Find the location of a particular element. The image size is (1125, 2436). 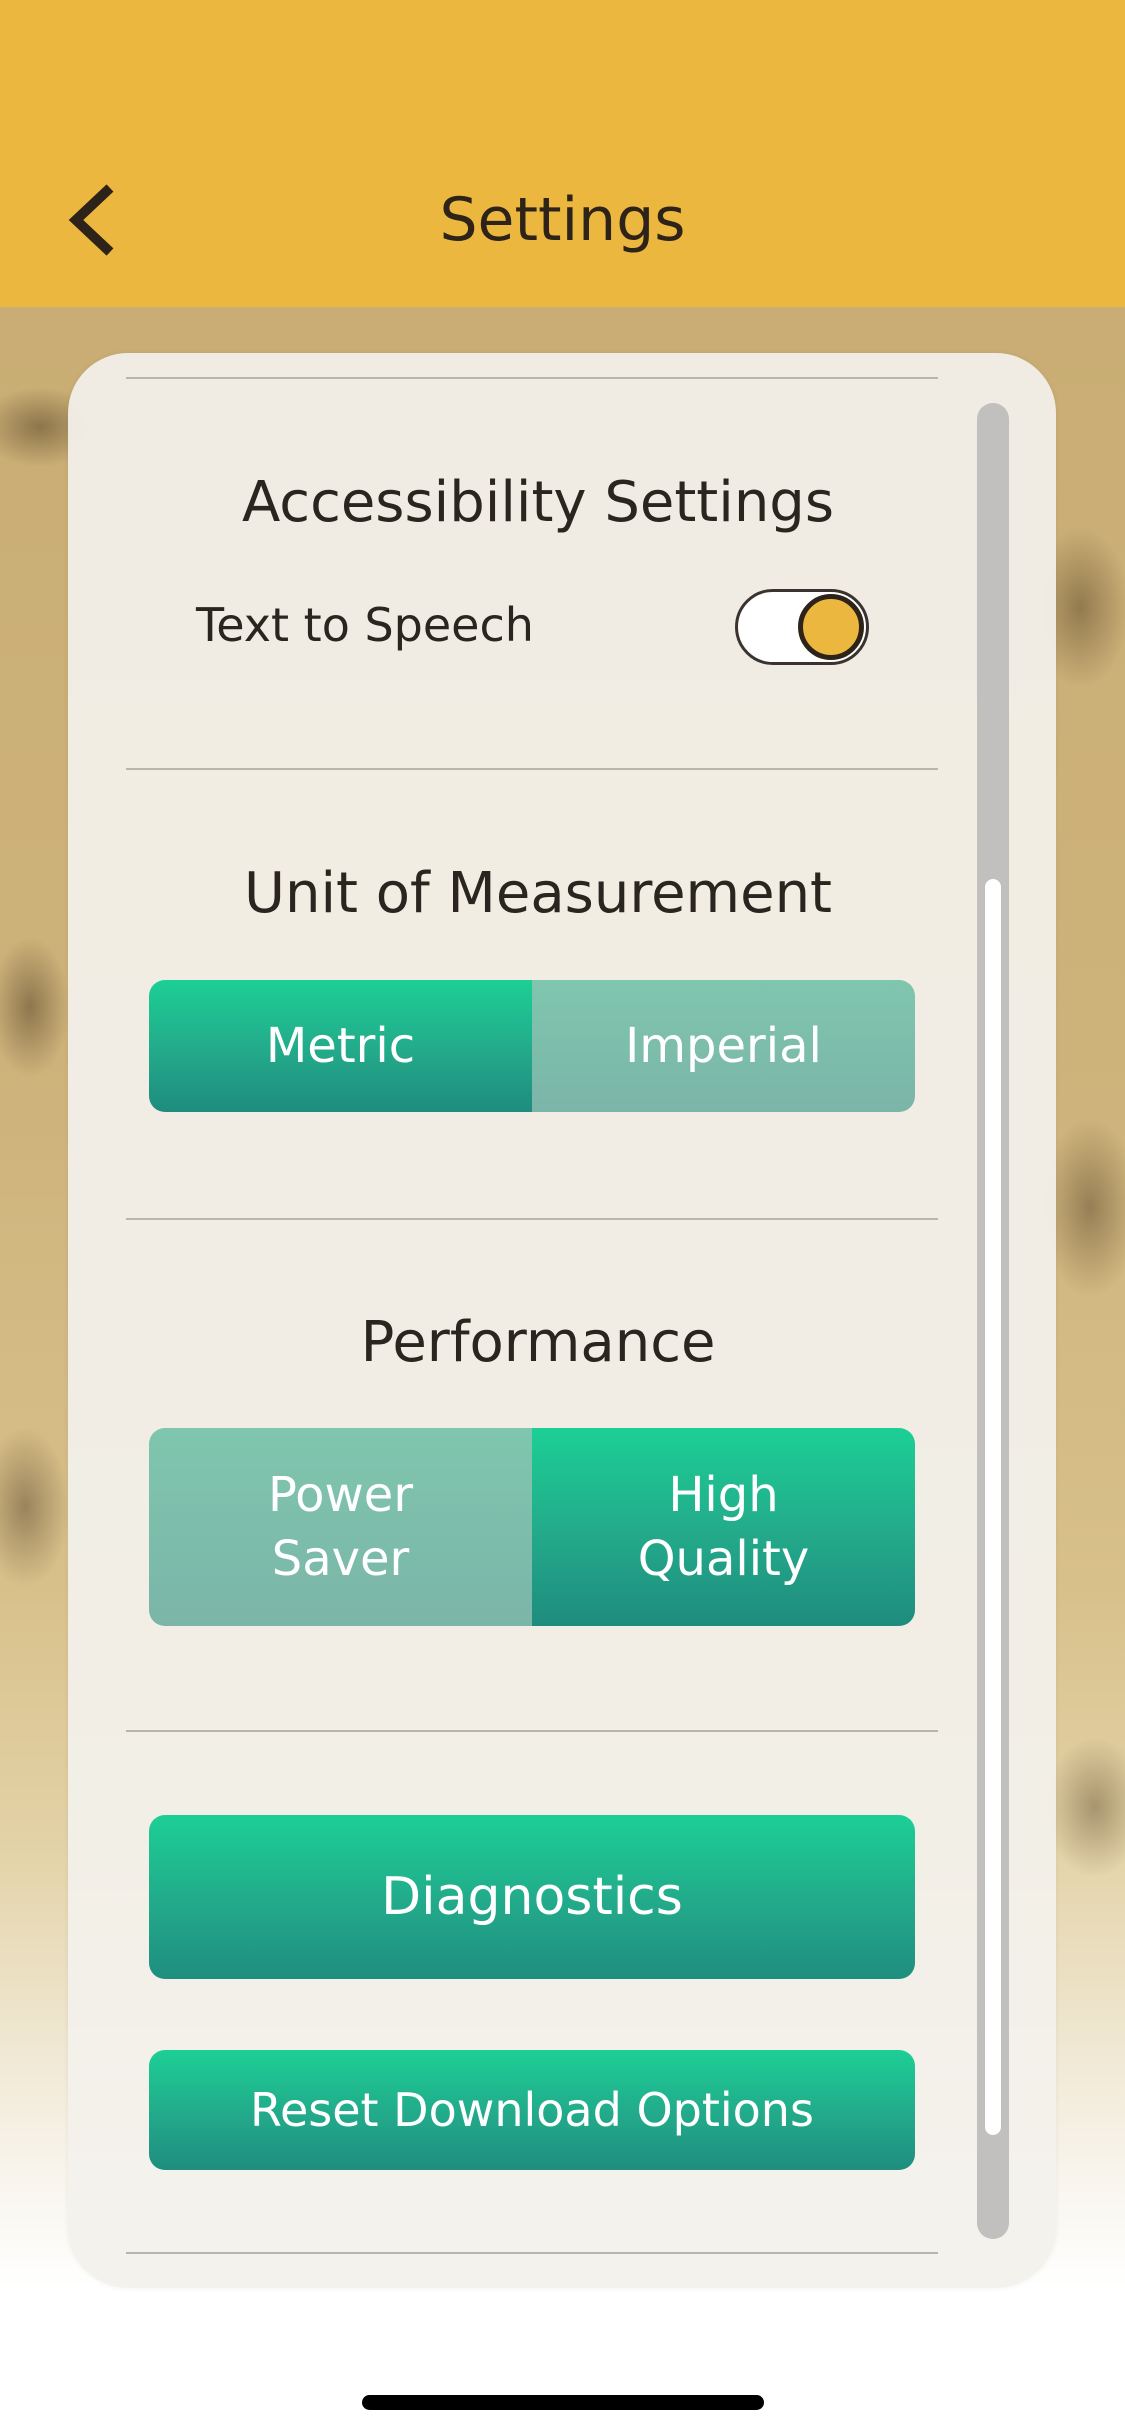

scrollbar is located at coordinates (993, 1321).